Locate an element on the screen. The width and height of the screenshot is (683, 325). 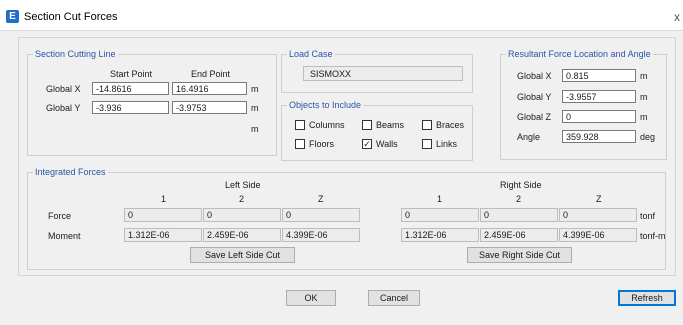
left-col-1-header: 1 is located at coordinates (164, 199).